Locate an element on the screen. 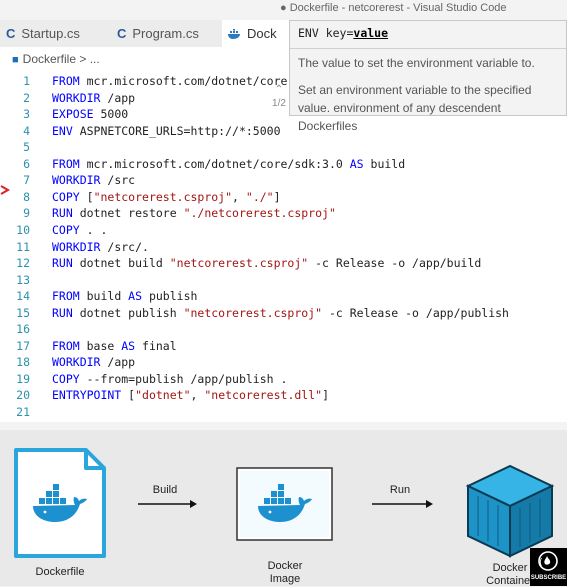 The height and width of the screenshot is (587, 567). debug-arrow-icon is located at coordinates (5, 190).